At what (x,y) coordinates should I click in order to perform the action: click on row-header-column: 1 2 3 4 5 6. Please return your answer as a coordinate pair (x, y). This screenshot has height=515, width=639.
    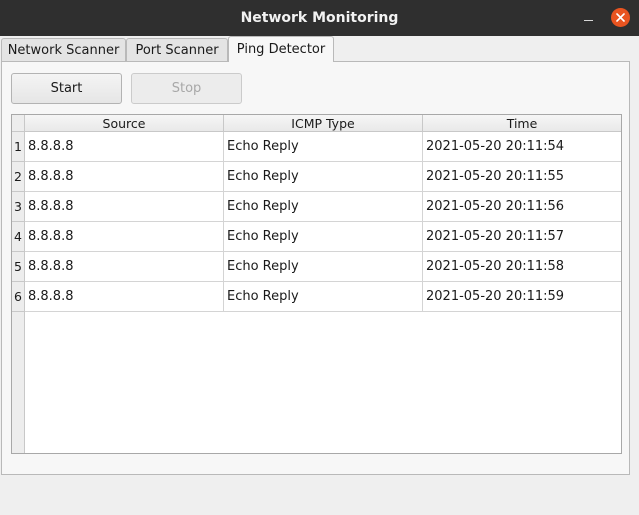
    Looking at the image, I should click on (18, 292).